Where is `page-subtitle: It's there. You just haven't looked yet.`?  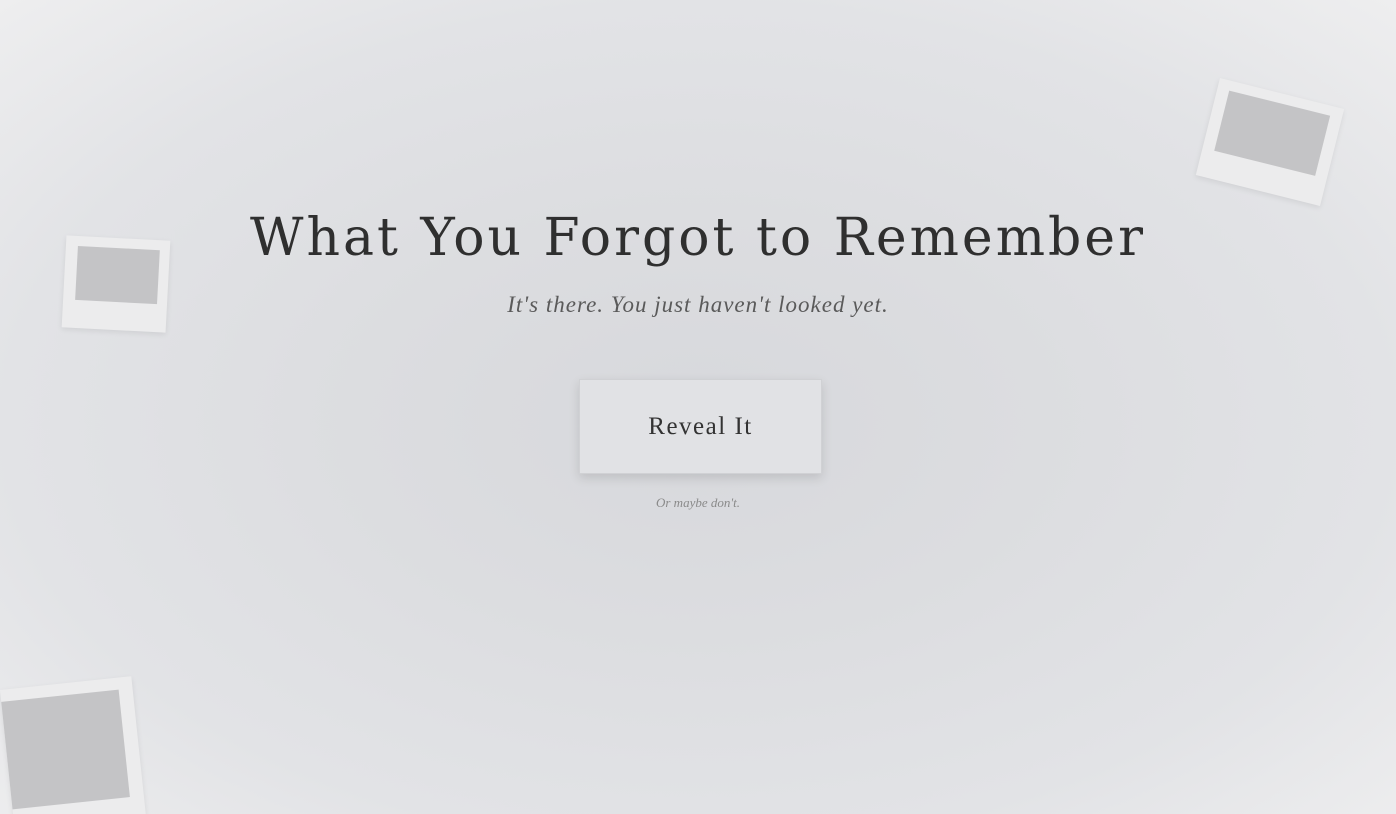
page-subtitle: It's there. You just haven't looked yet. is located at coordinates (698, 304).